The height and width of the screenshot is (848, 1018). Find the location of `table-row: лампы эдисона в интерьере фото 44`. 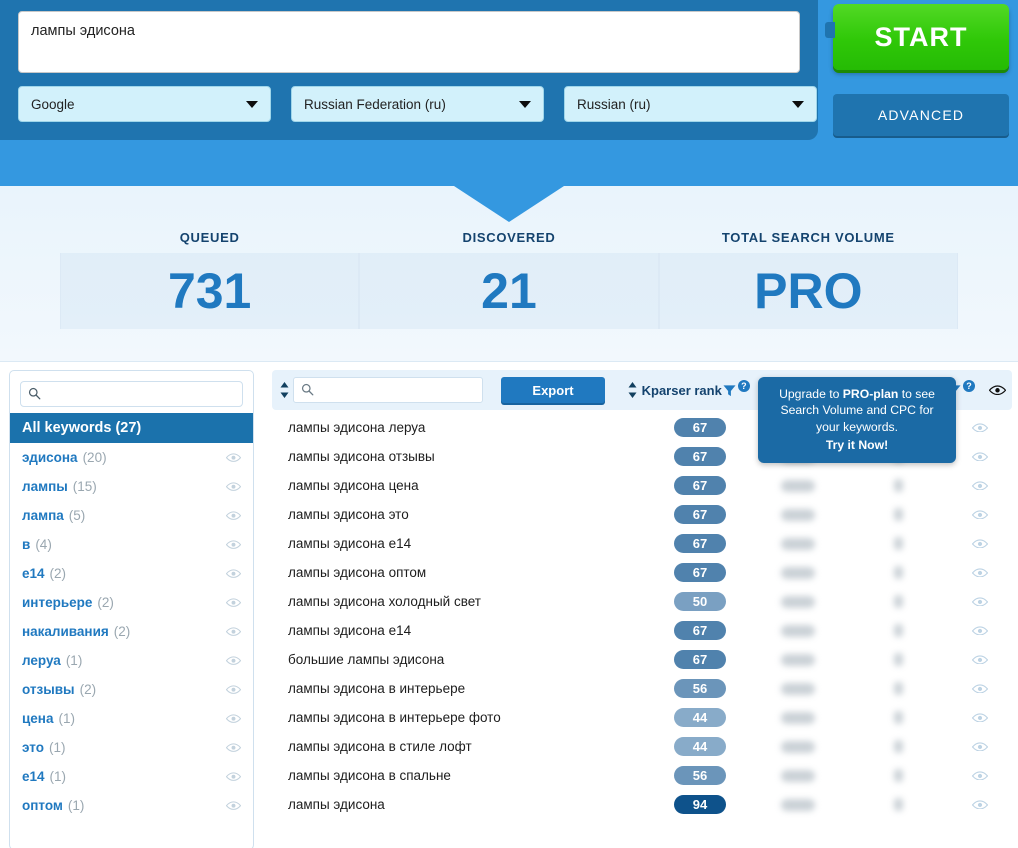

table-row: лампы эдисона в интерьере фото 44 is located at coordinates (642, 717).